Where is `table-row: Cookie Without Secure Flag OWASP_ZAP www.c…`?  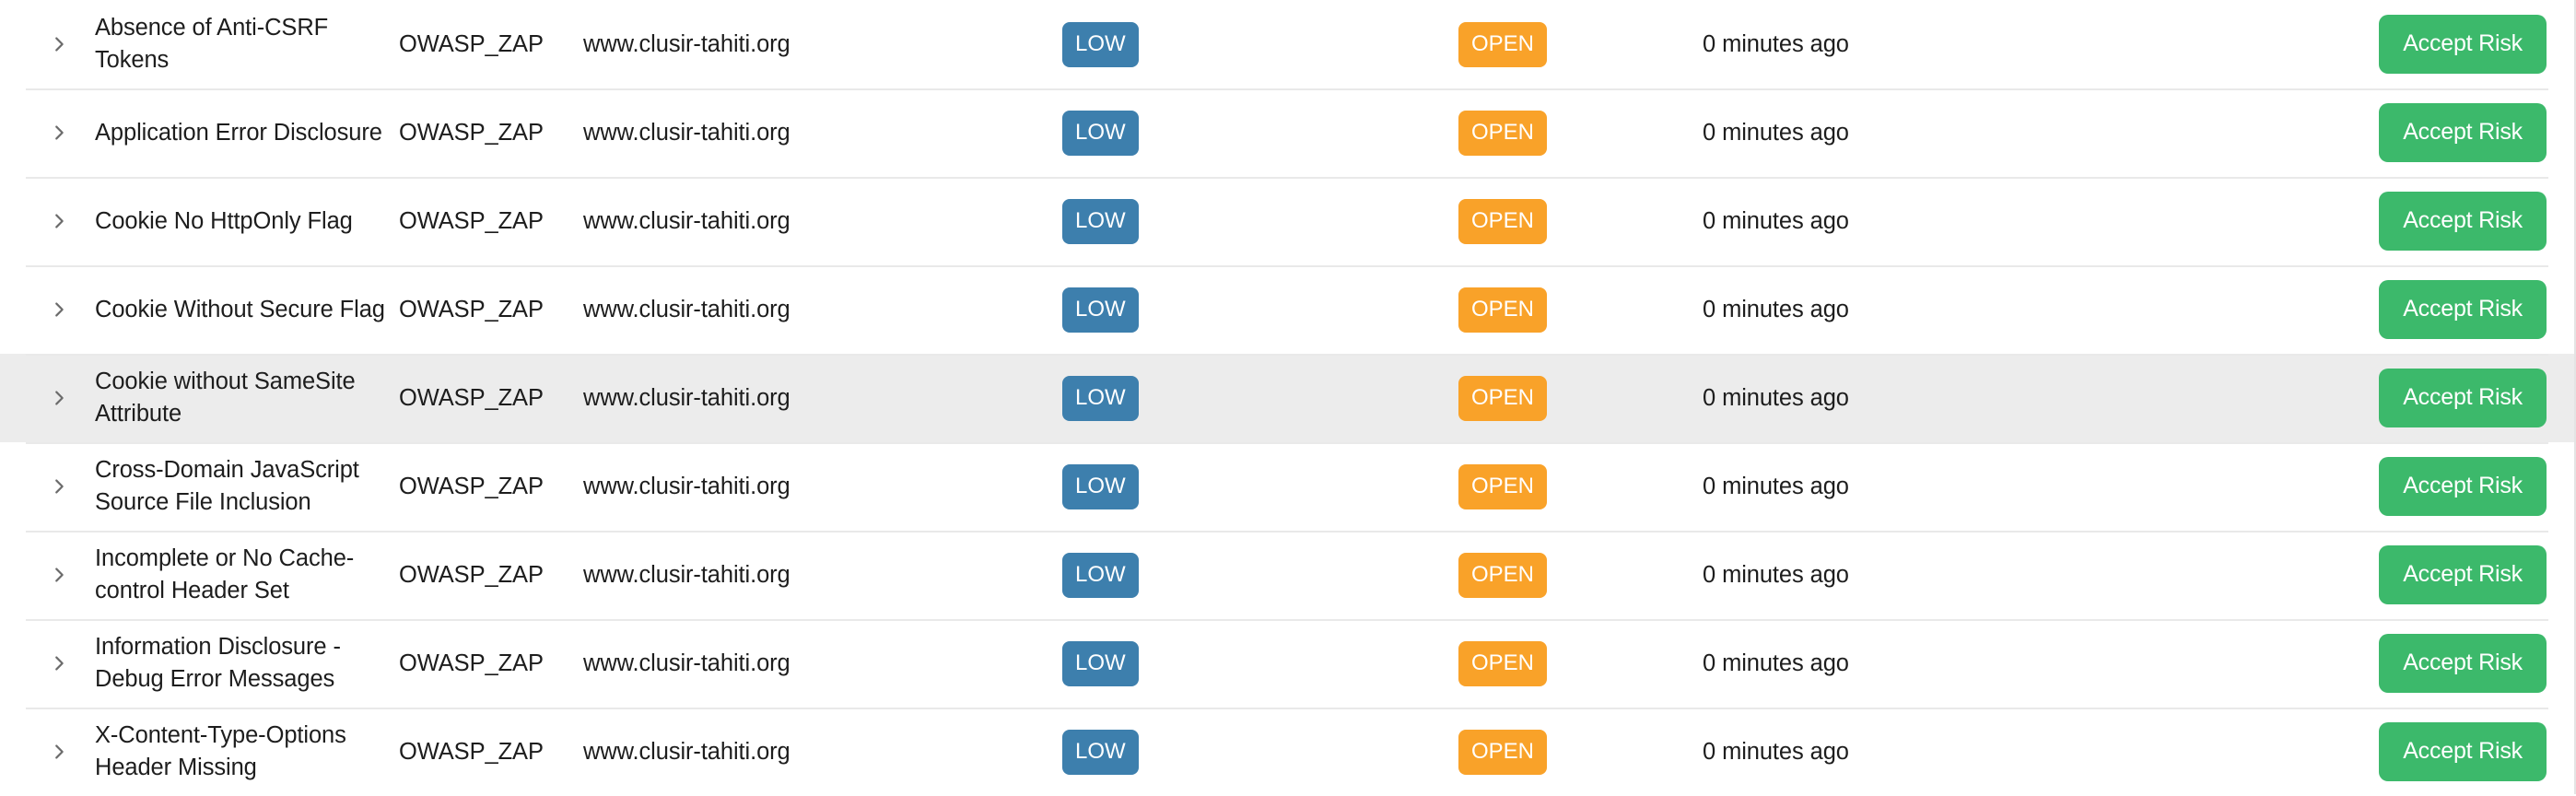
table-row: Cookie Without Secure Flag OWASP_ZAP www.c… is located at coordinates (1287, 309).